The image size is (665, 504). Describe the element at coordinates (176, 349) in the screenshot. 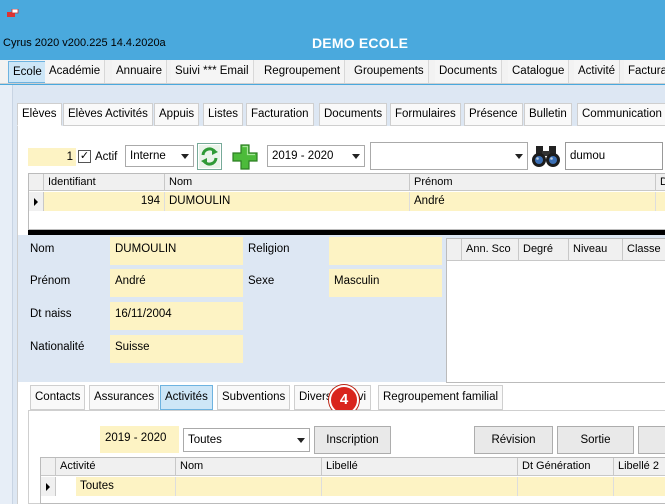

I see `nationalite-field: Suisse` at that location.